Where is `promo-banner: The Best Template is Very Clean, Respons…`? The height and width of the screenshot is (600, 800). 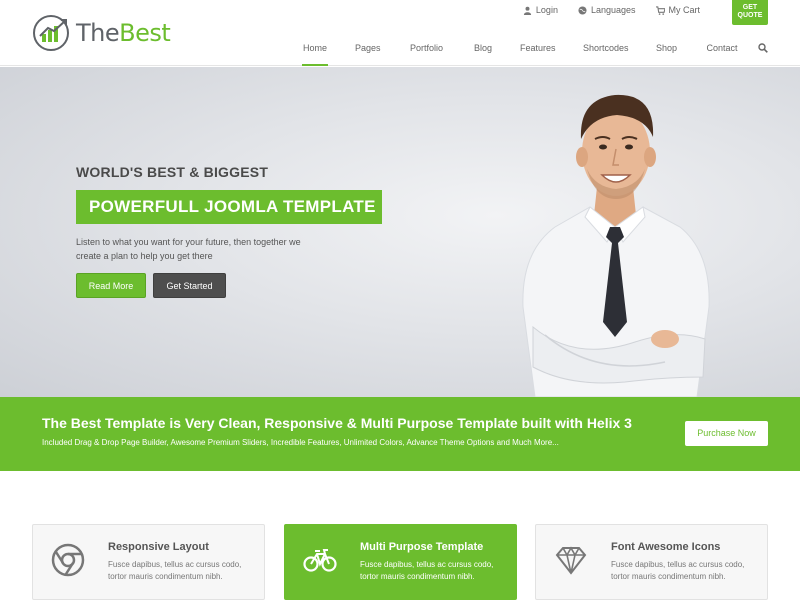
promo-banner: The Best Template is Very Clean, Respons… is located at coordinates (400, 434).